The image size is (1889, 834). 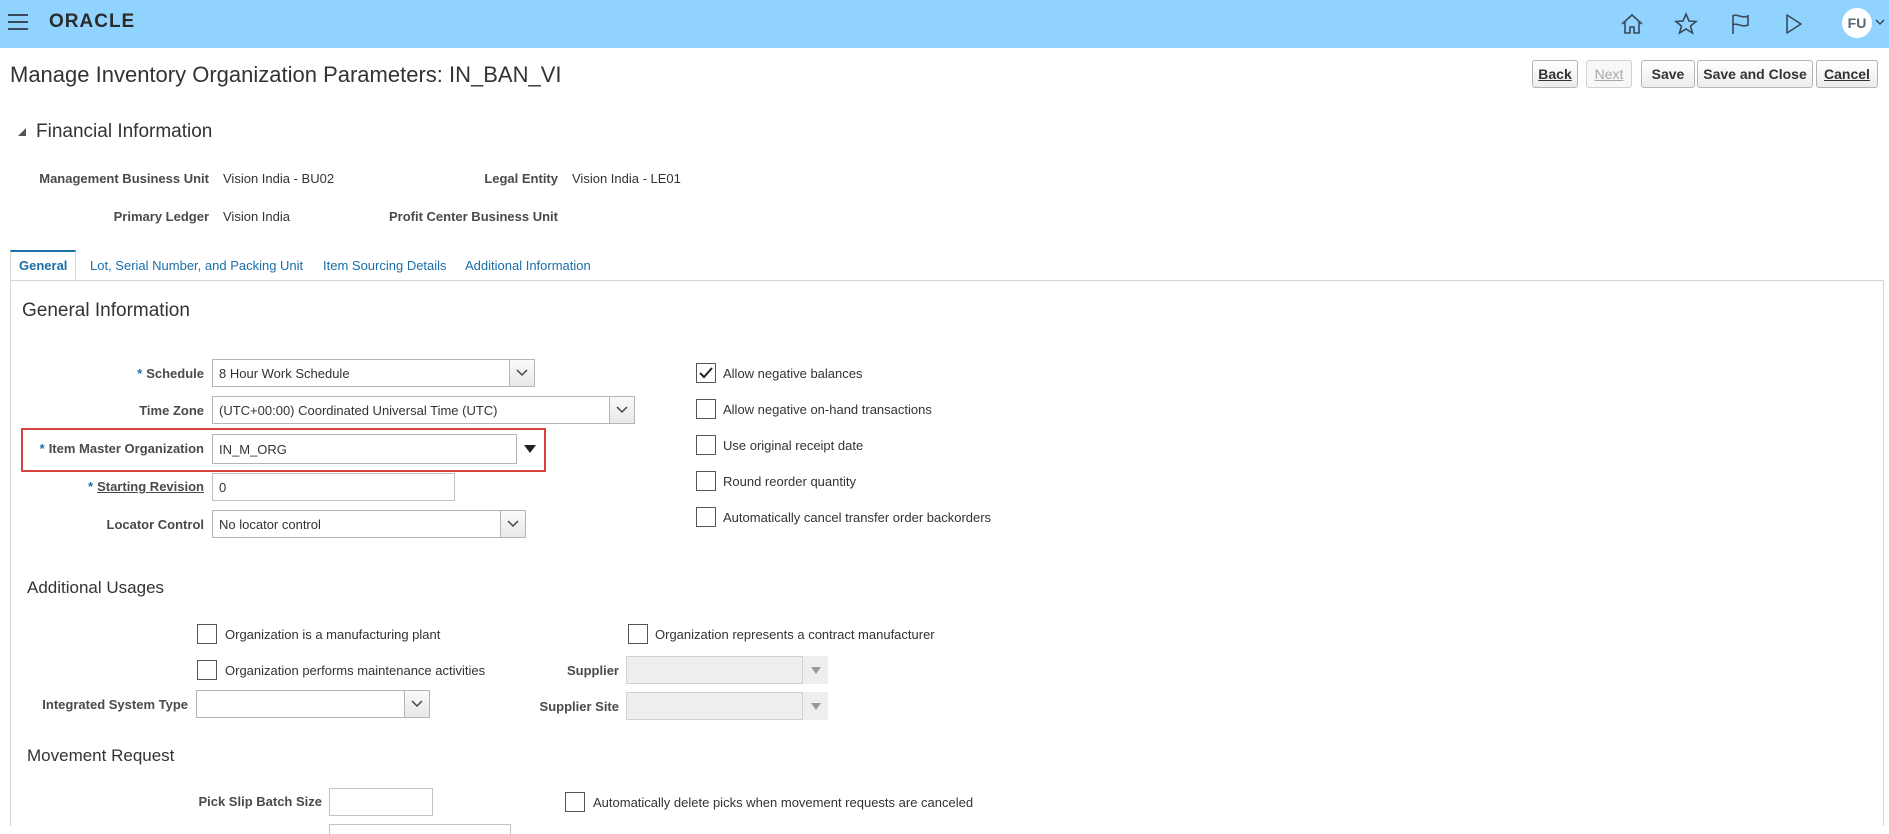 What do you see at coordinates (789, 481) in the screenshot?
I see `round-reorder-quantity-label: Round reorder quantity` at bounding box center [789, 481].